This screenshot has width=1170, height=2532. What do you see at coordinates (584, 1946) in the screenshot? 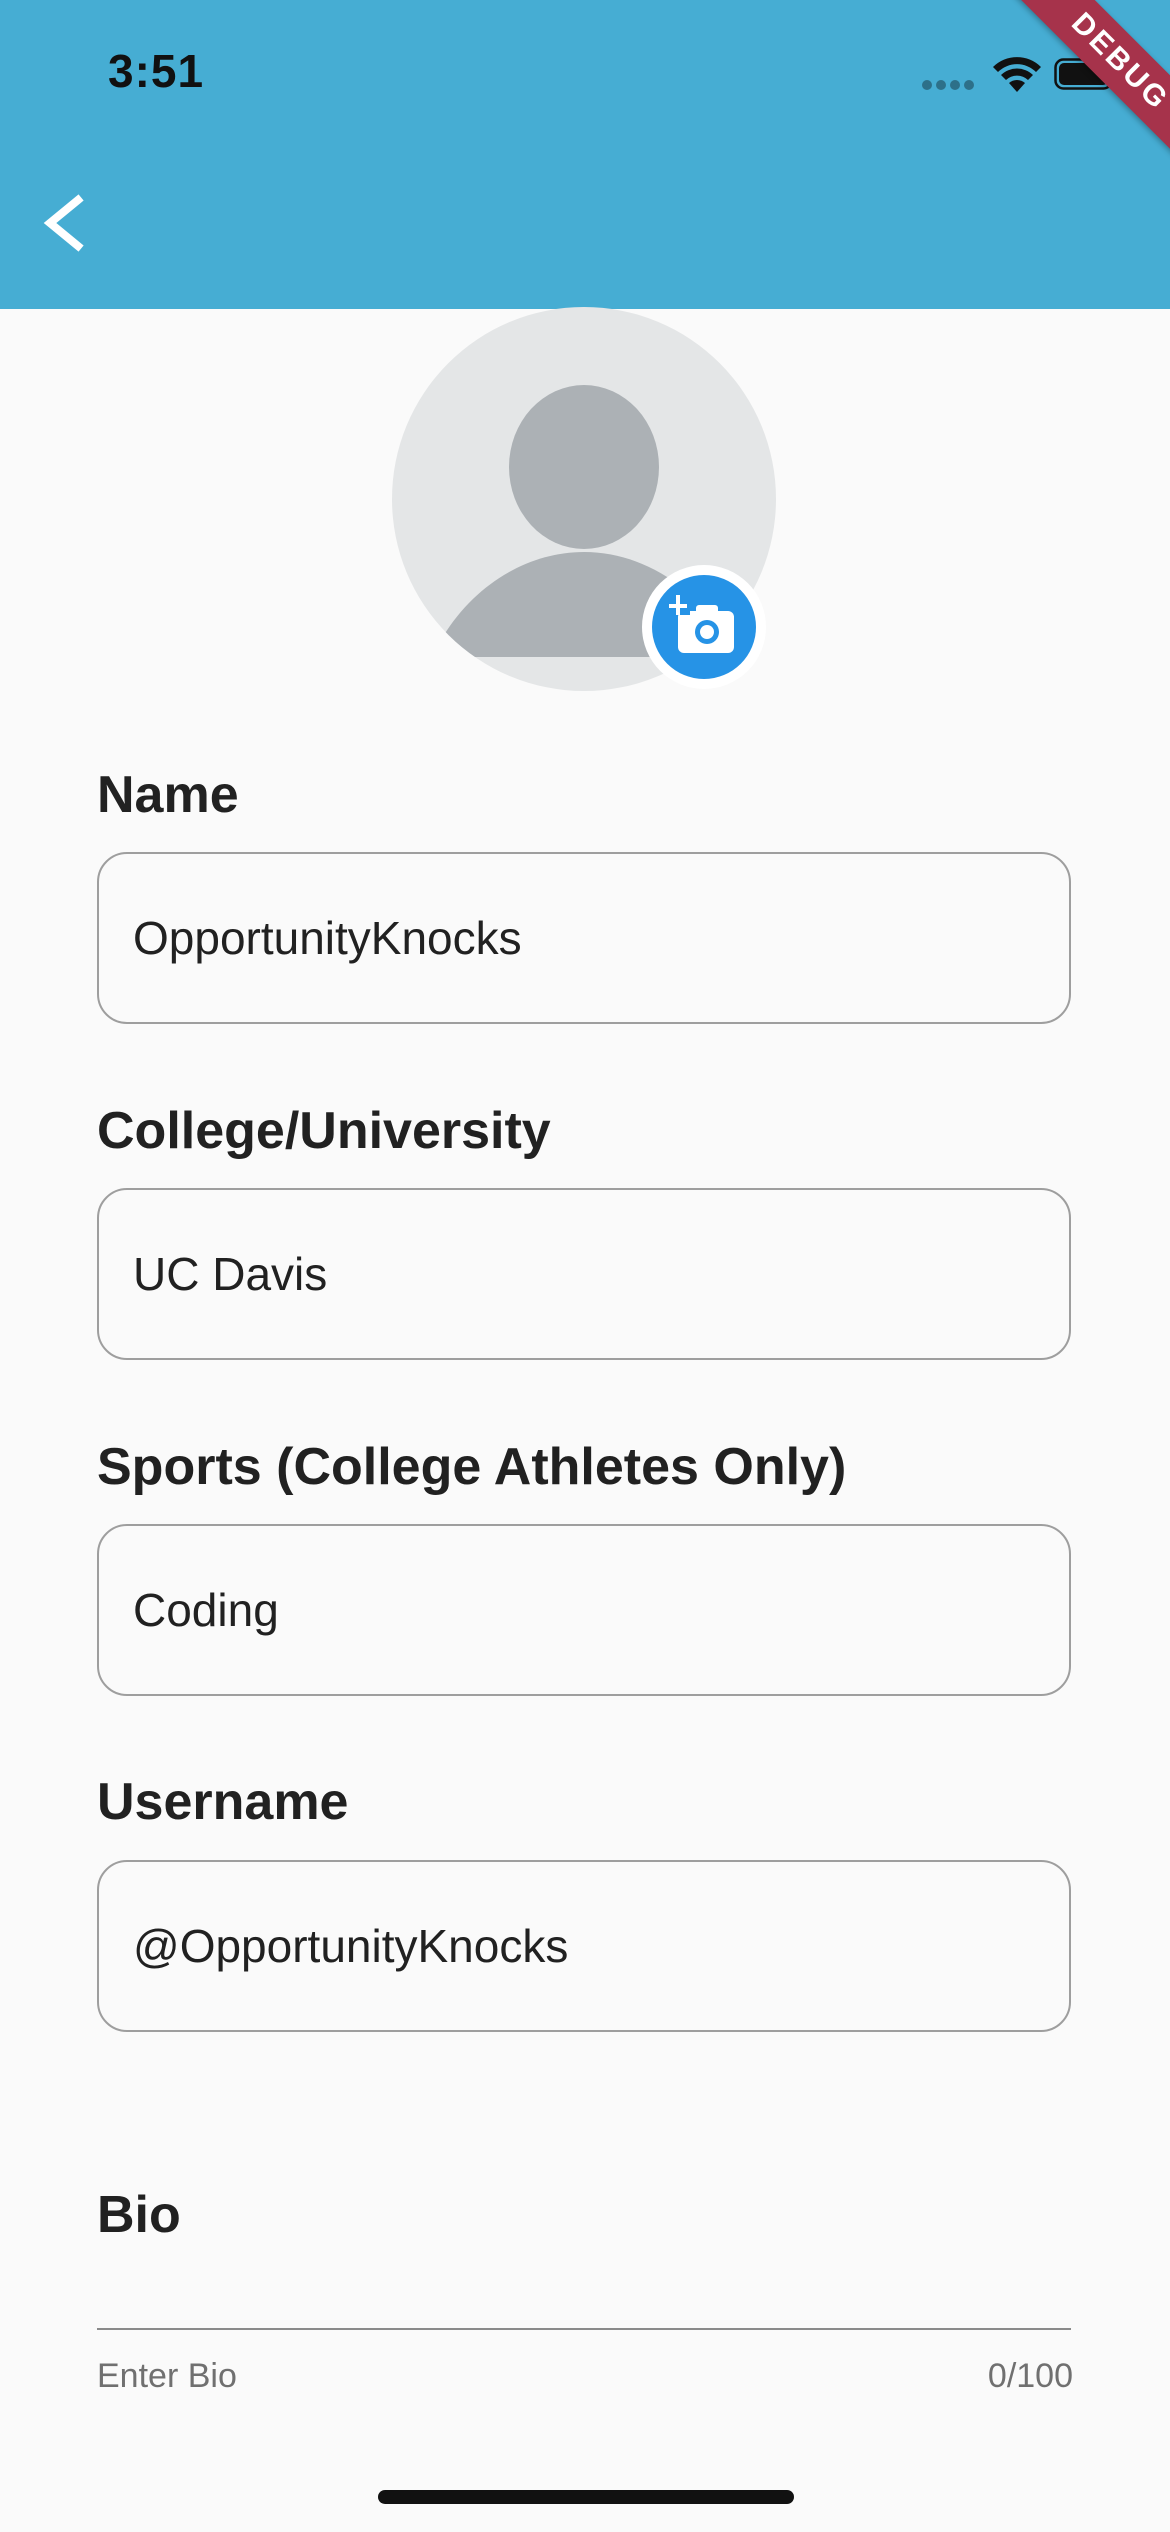
I see `username-input` at bounding box center [584, 1946].